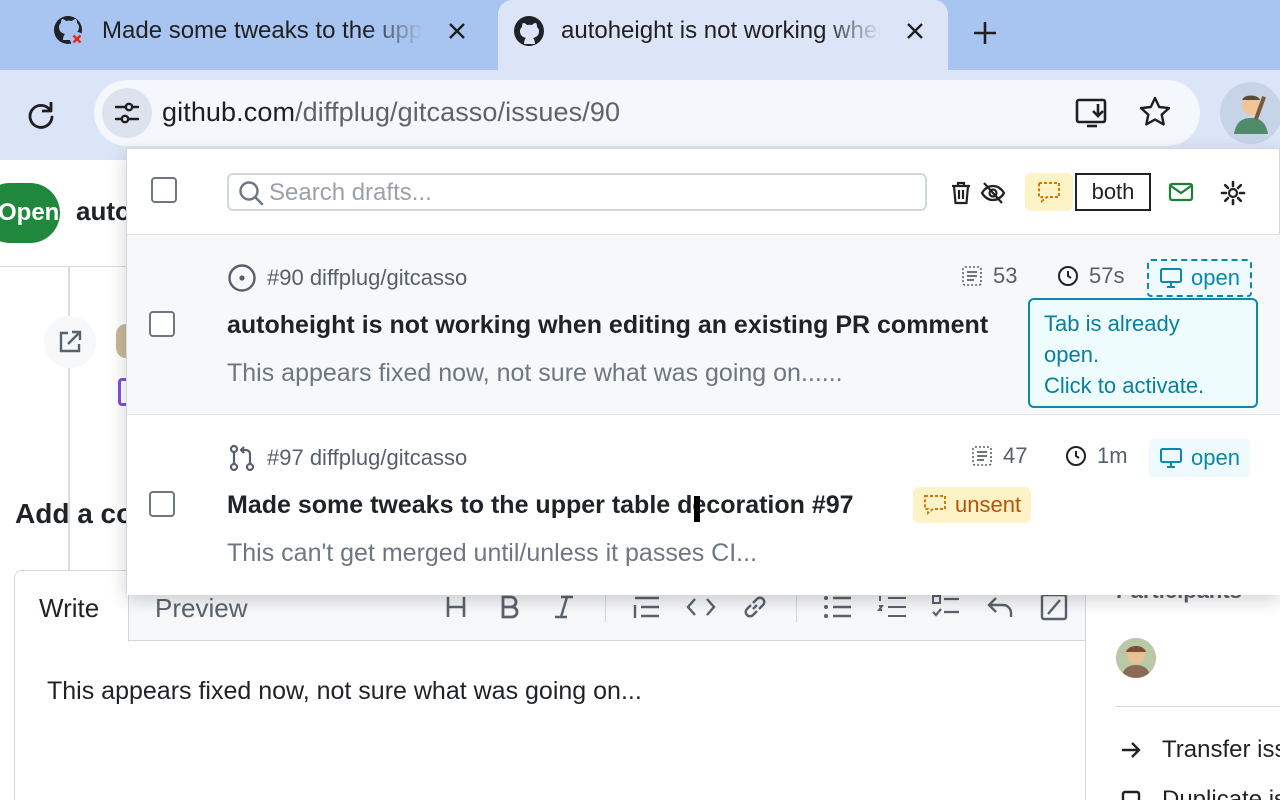 This screenshot has height=800, width=1280. I want to click on site-info-button, so click(127, 113).